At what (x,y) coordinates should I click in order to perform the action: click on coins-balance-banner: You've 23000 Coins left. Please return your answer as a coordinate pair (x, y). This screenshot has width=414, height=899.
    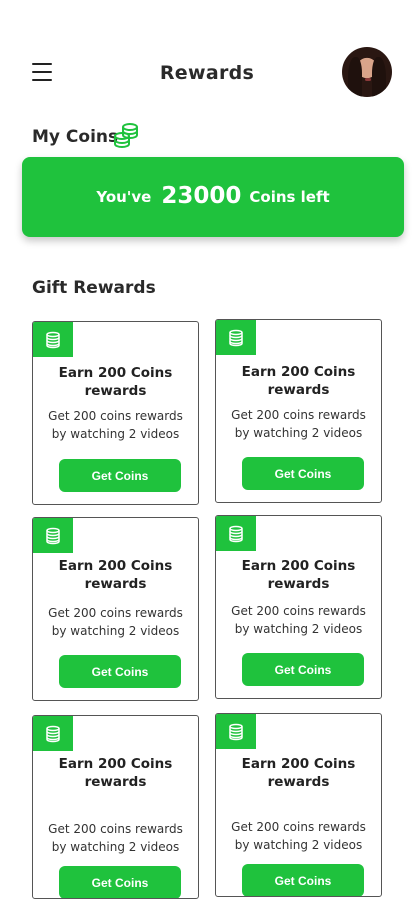
    Looking at the image, I should click on (213, 197).